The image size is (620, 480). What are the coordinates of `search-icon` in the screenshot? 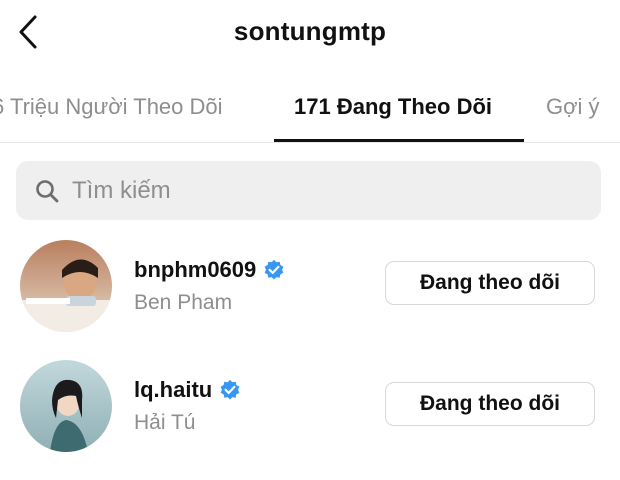 It's located at (47, 190).